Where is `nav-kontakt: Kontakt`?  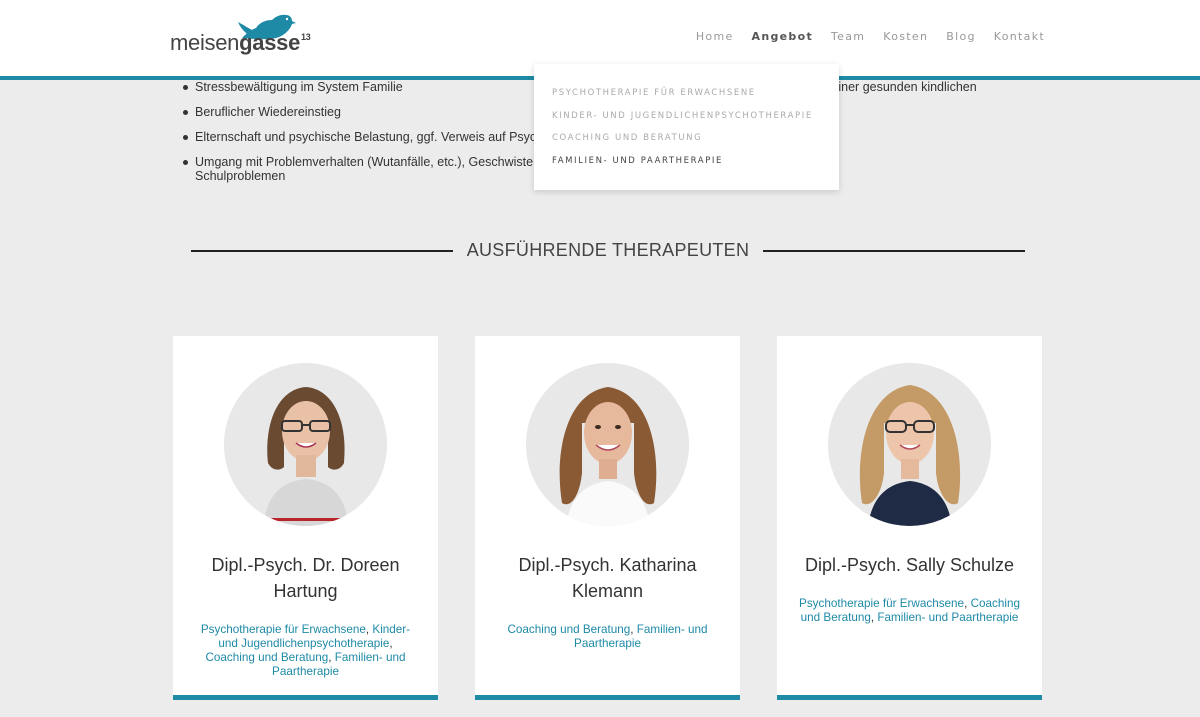 nav-kontakt: Kontakt is located at coordinates (1019, 36).